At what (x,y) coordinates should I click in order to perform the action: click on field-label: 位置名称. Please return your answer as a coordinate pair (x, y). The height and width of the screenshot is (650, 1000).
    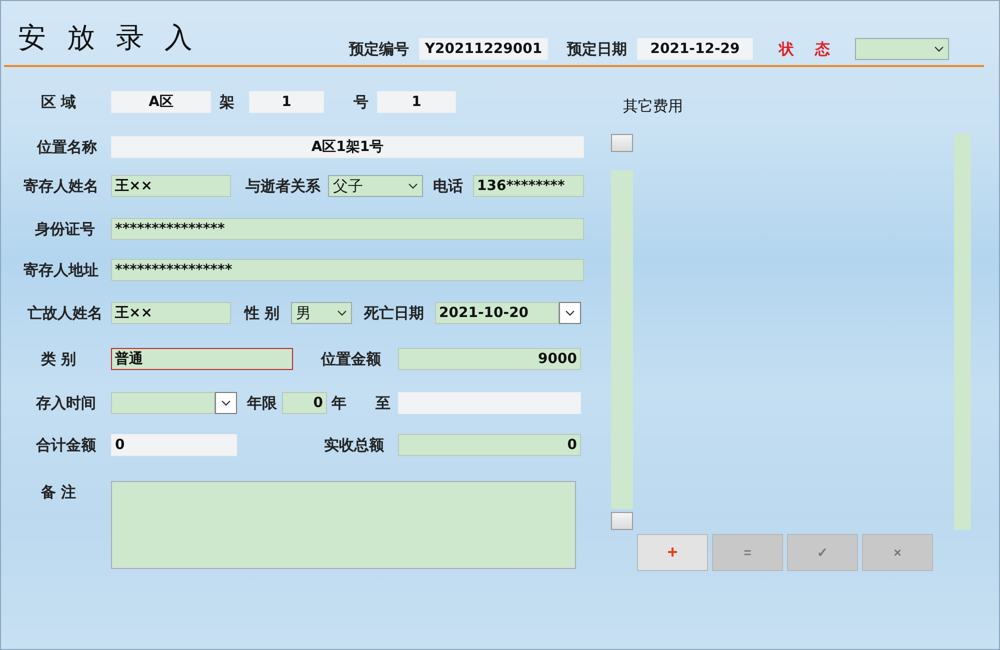
    Looking at the image, I should click on (67, 147).